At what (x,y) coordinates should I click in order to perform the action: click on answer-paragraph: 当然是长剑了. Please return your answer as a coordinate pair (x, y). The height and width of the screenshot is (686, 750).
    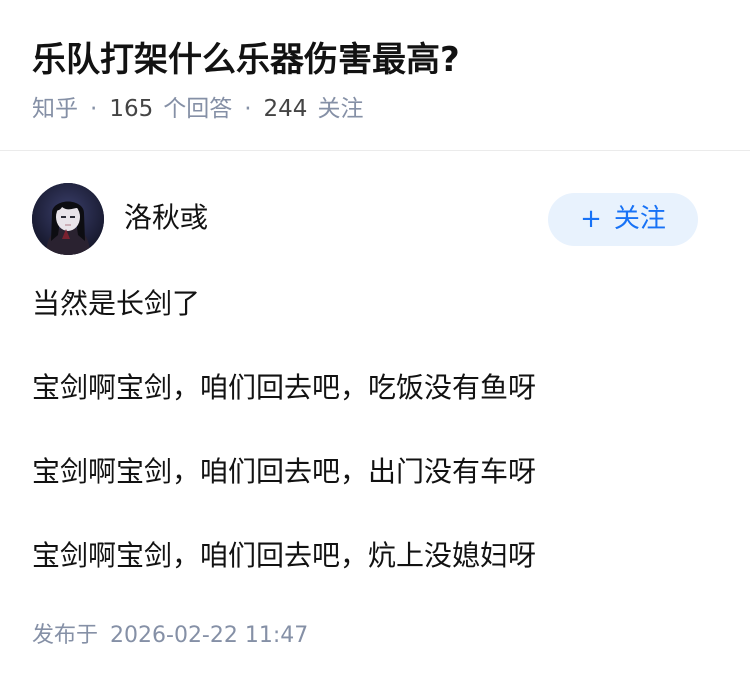
    Looking at the image, I should click on (116, 303).